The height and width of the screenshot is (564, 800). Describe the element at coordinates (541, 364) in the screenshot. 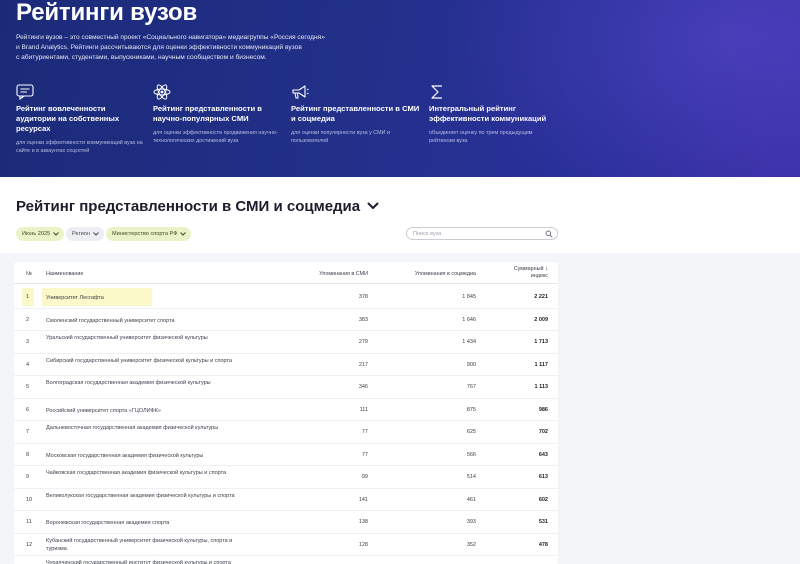

I see `total-index: 1 117` at that location.